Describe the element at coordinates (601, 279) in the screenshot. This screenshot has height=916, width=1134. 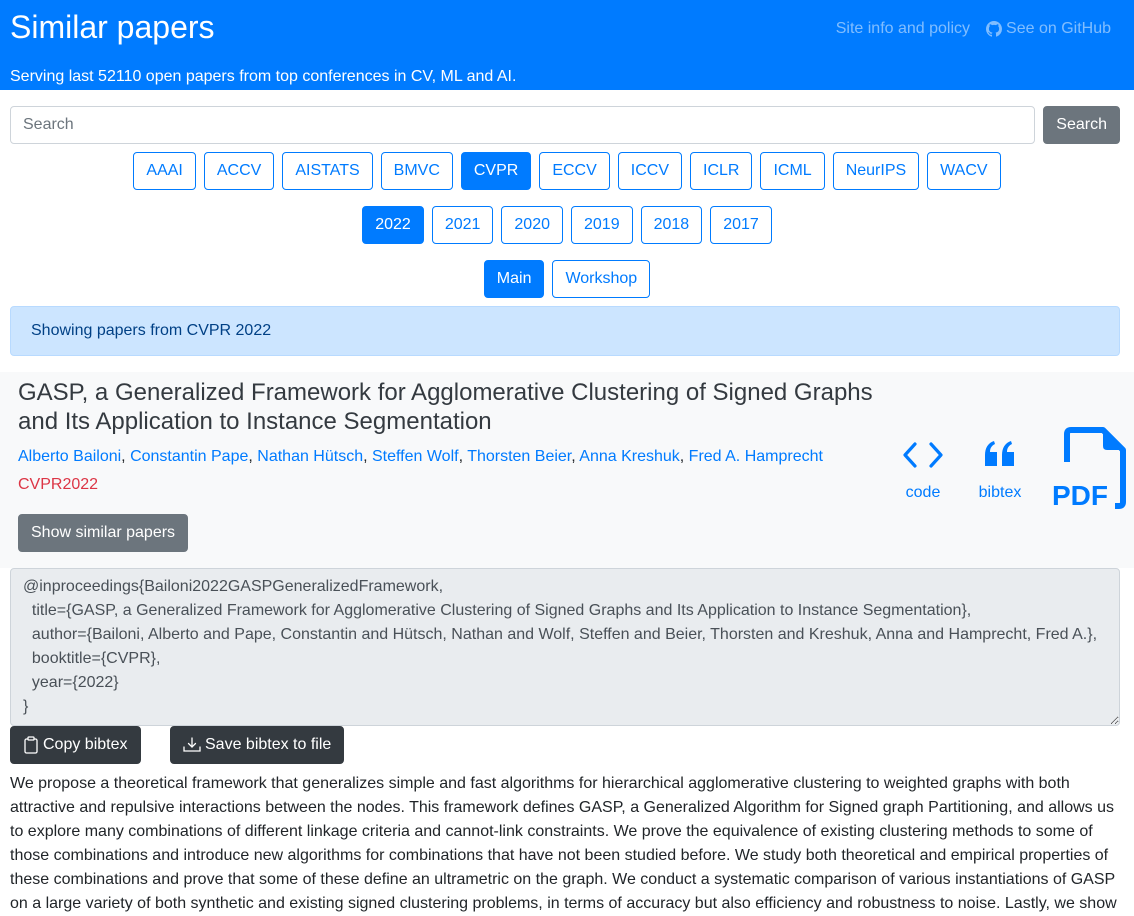
I see `track-button-workshop: Workshop` at that location.